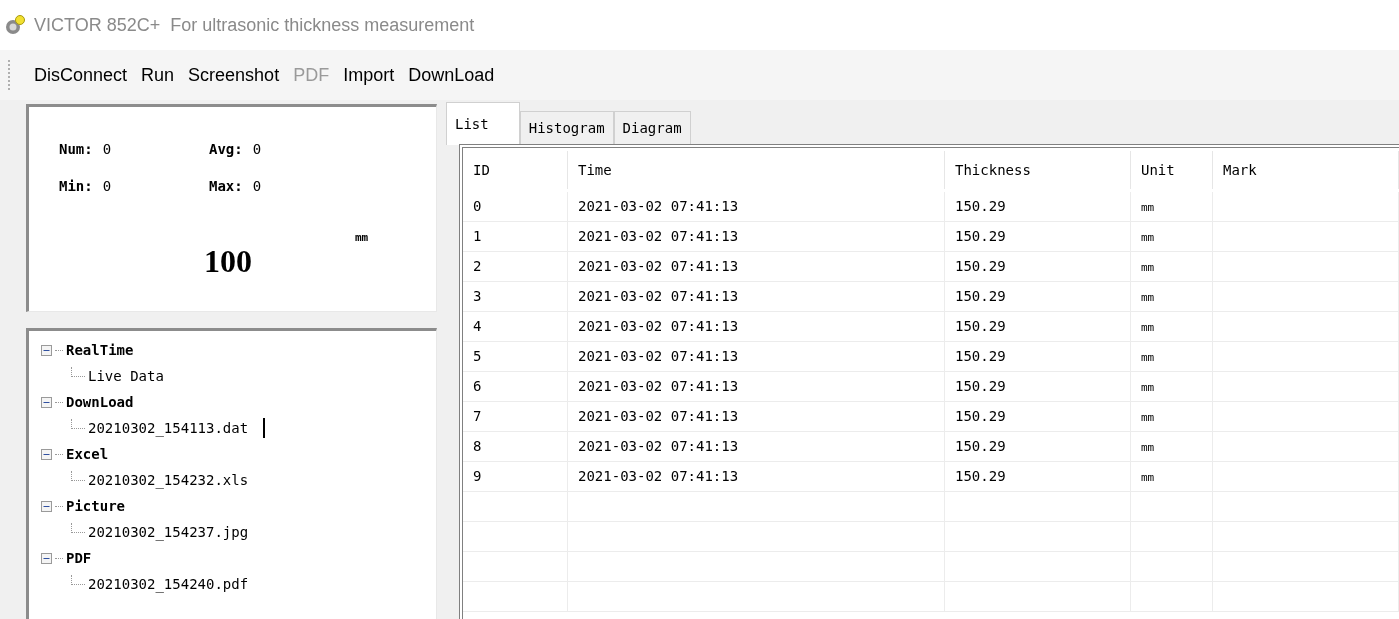 The width and height of the screenshot is (1399, 619). What do you see at coordinates (1038, 170) in the screenshot?
I see `column-header: Thickness` at bounding box center [1038, 170].